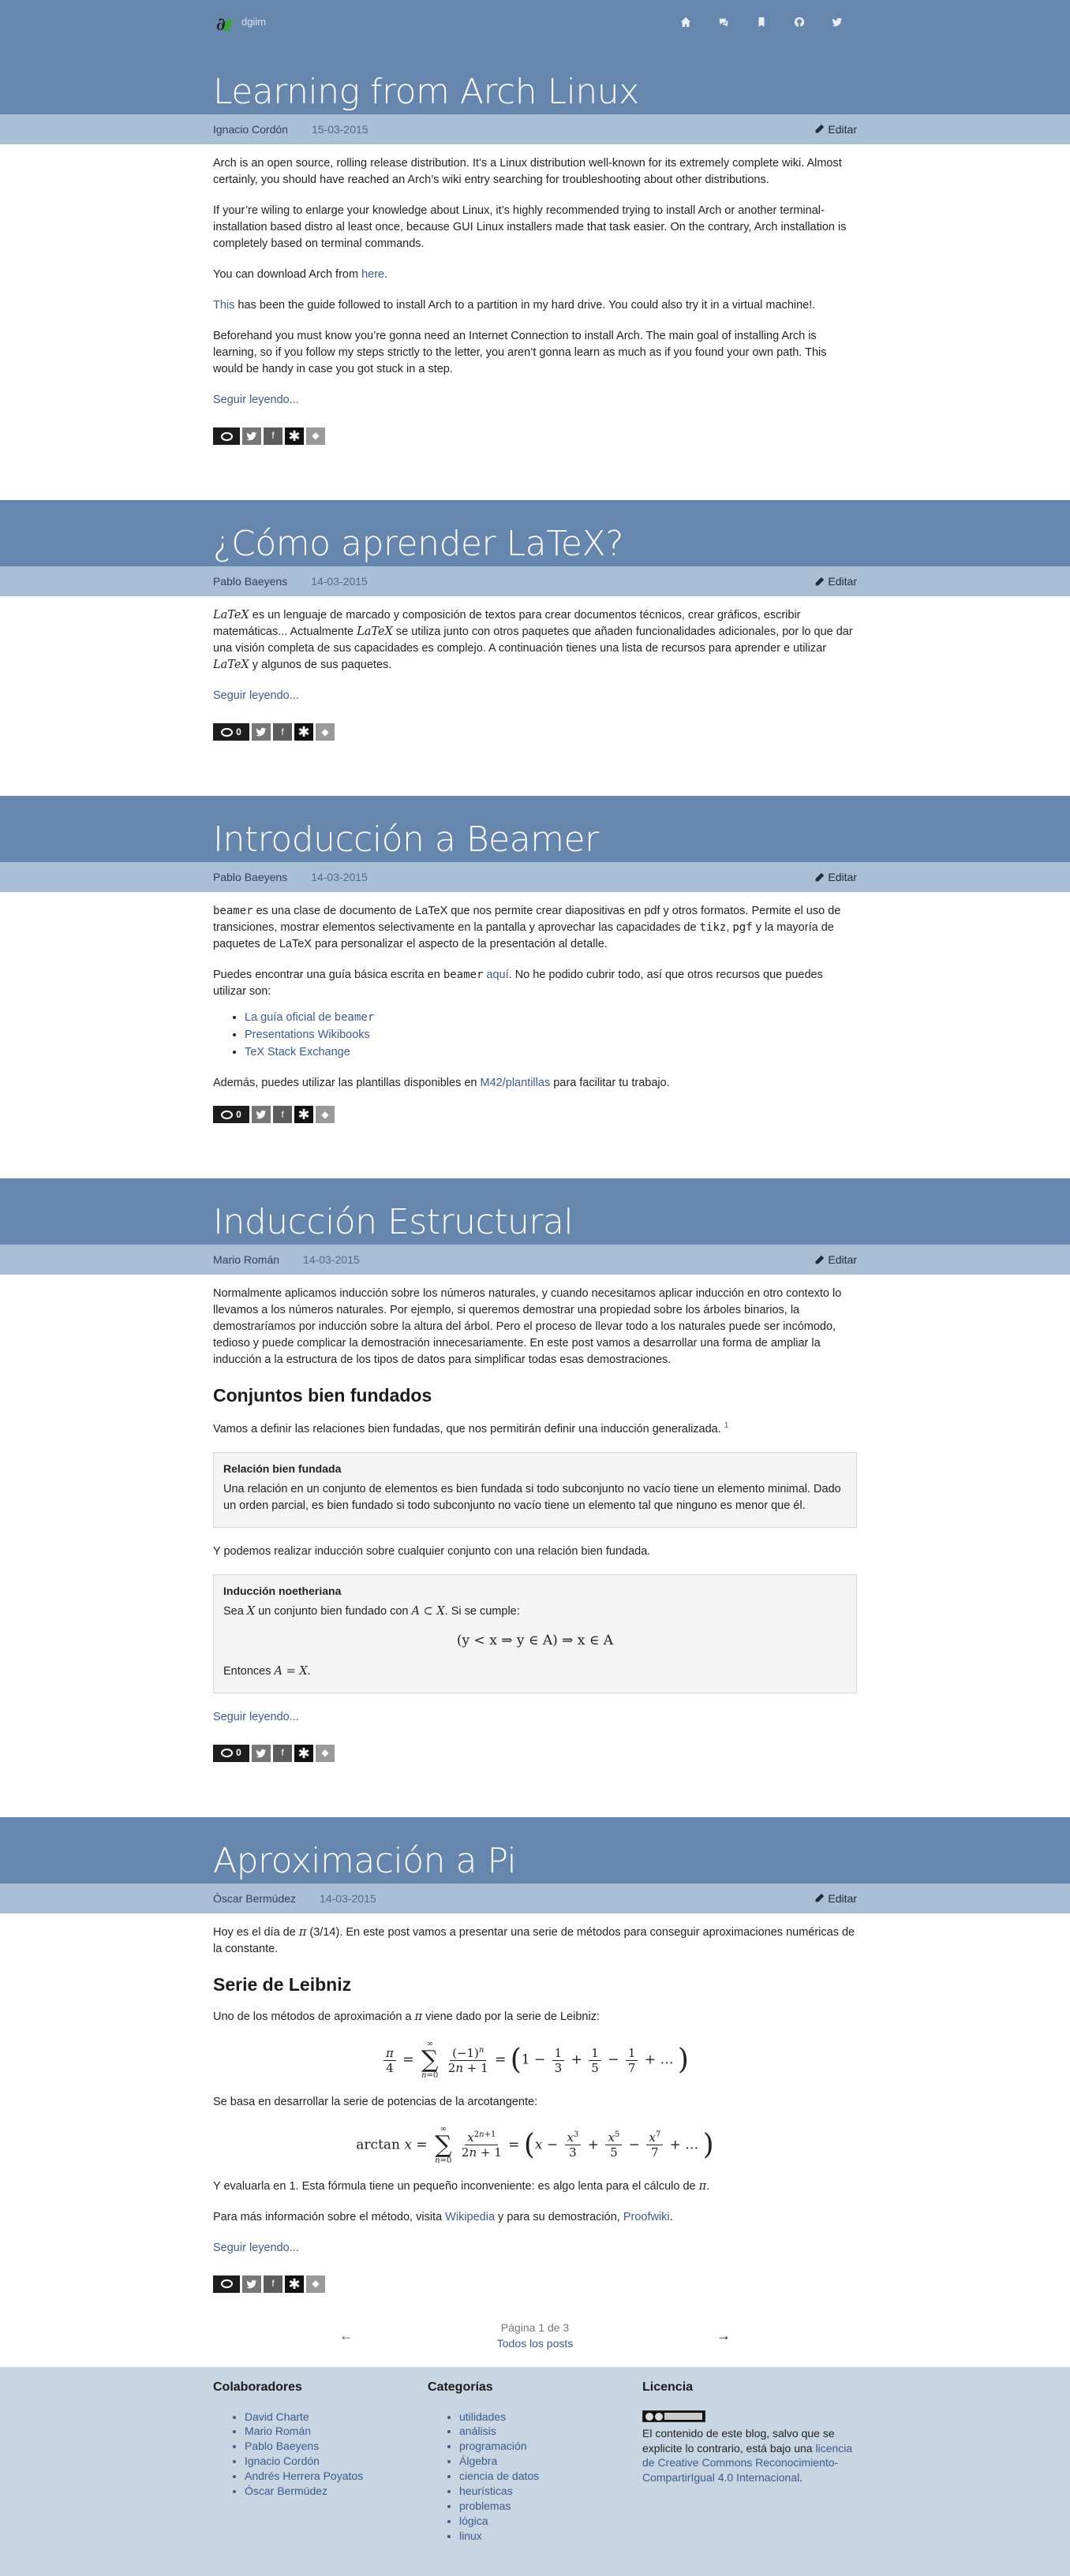 This screenshot has width=1070, height=2576. What do you see at coordinates (406, 840) in the screenshot?
I see `post-title: Introducción a Beamer` at bounding box center [406, 840].